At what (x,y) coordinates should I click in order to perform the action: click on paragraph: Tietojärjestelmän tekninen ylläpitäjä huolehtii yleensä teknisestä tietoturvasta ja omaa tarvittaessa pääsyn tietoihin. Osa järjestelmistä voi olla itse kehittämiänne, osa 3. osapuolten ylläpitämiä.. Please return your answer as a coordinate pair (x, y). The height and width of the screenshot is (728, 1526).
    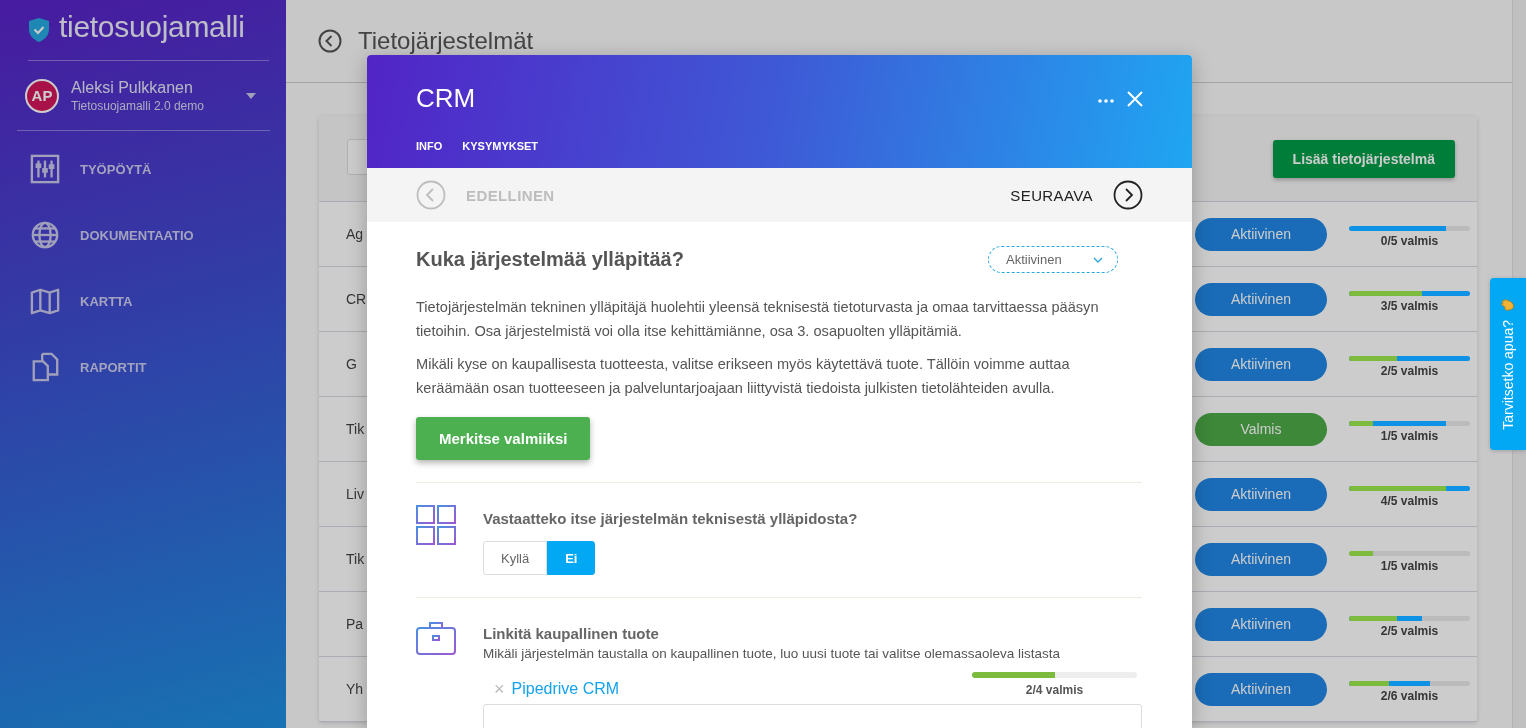
    Looking at the image, I should click on (758, 319).